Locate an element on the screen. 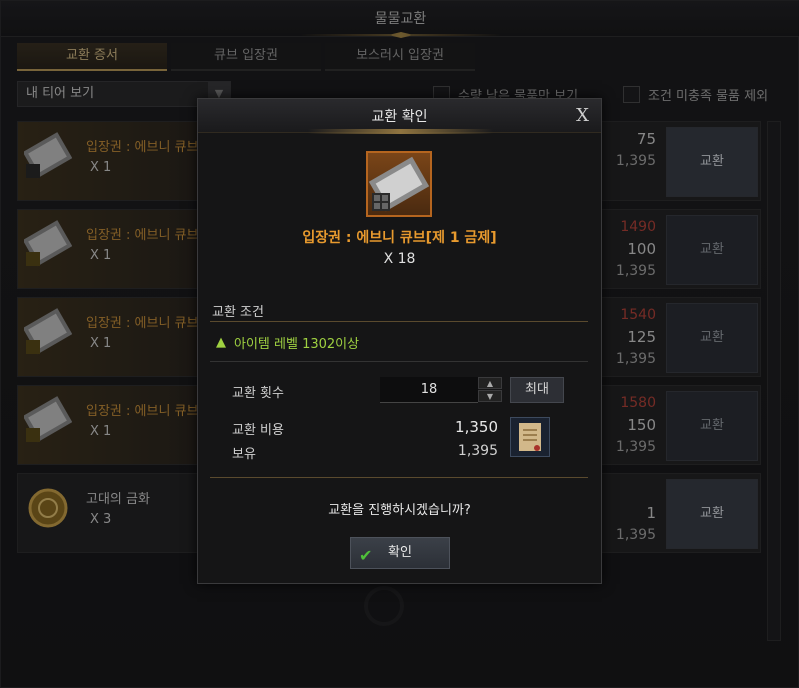 The image size is (799, 688). cost-label: 교환 비용 is located at coordinates (258, 430).